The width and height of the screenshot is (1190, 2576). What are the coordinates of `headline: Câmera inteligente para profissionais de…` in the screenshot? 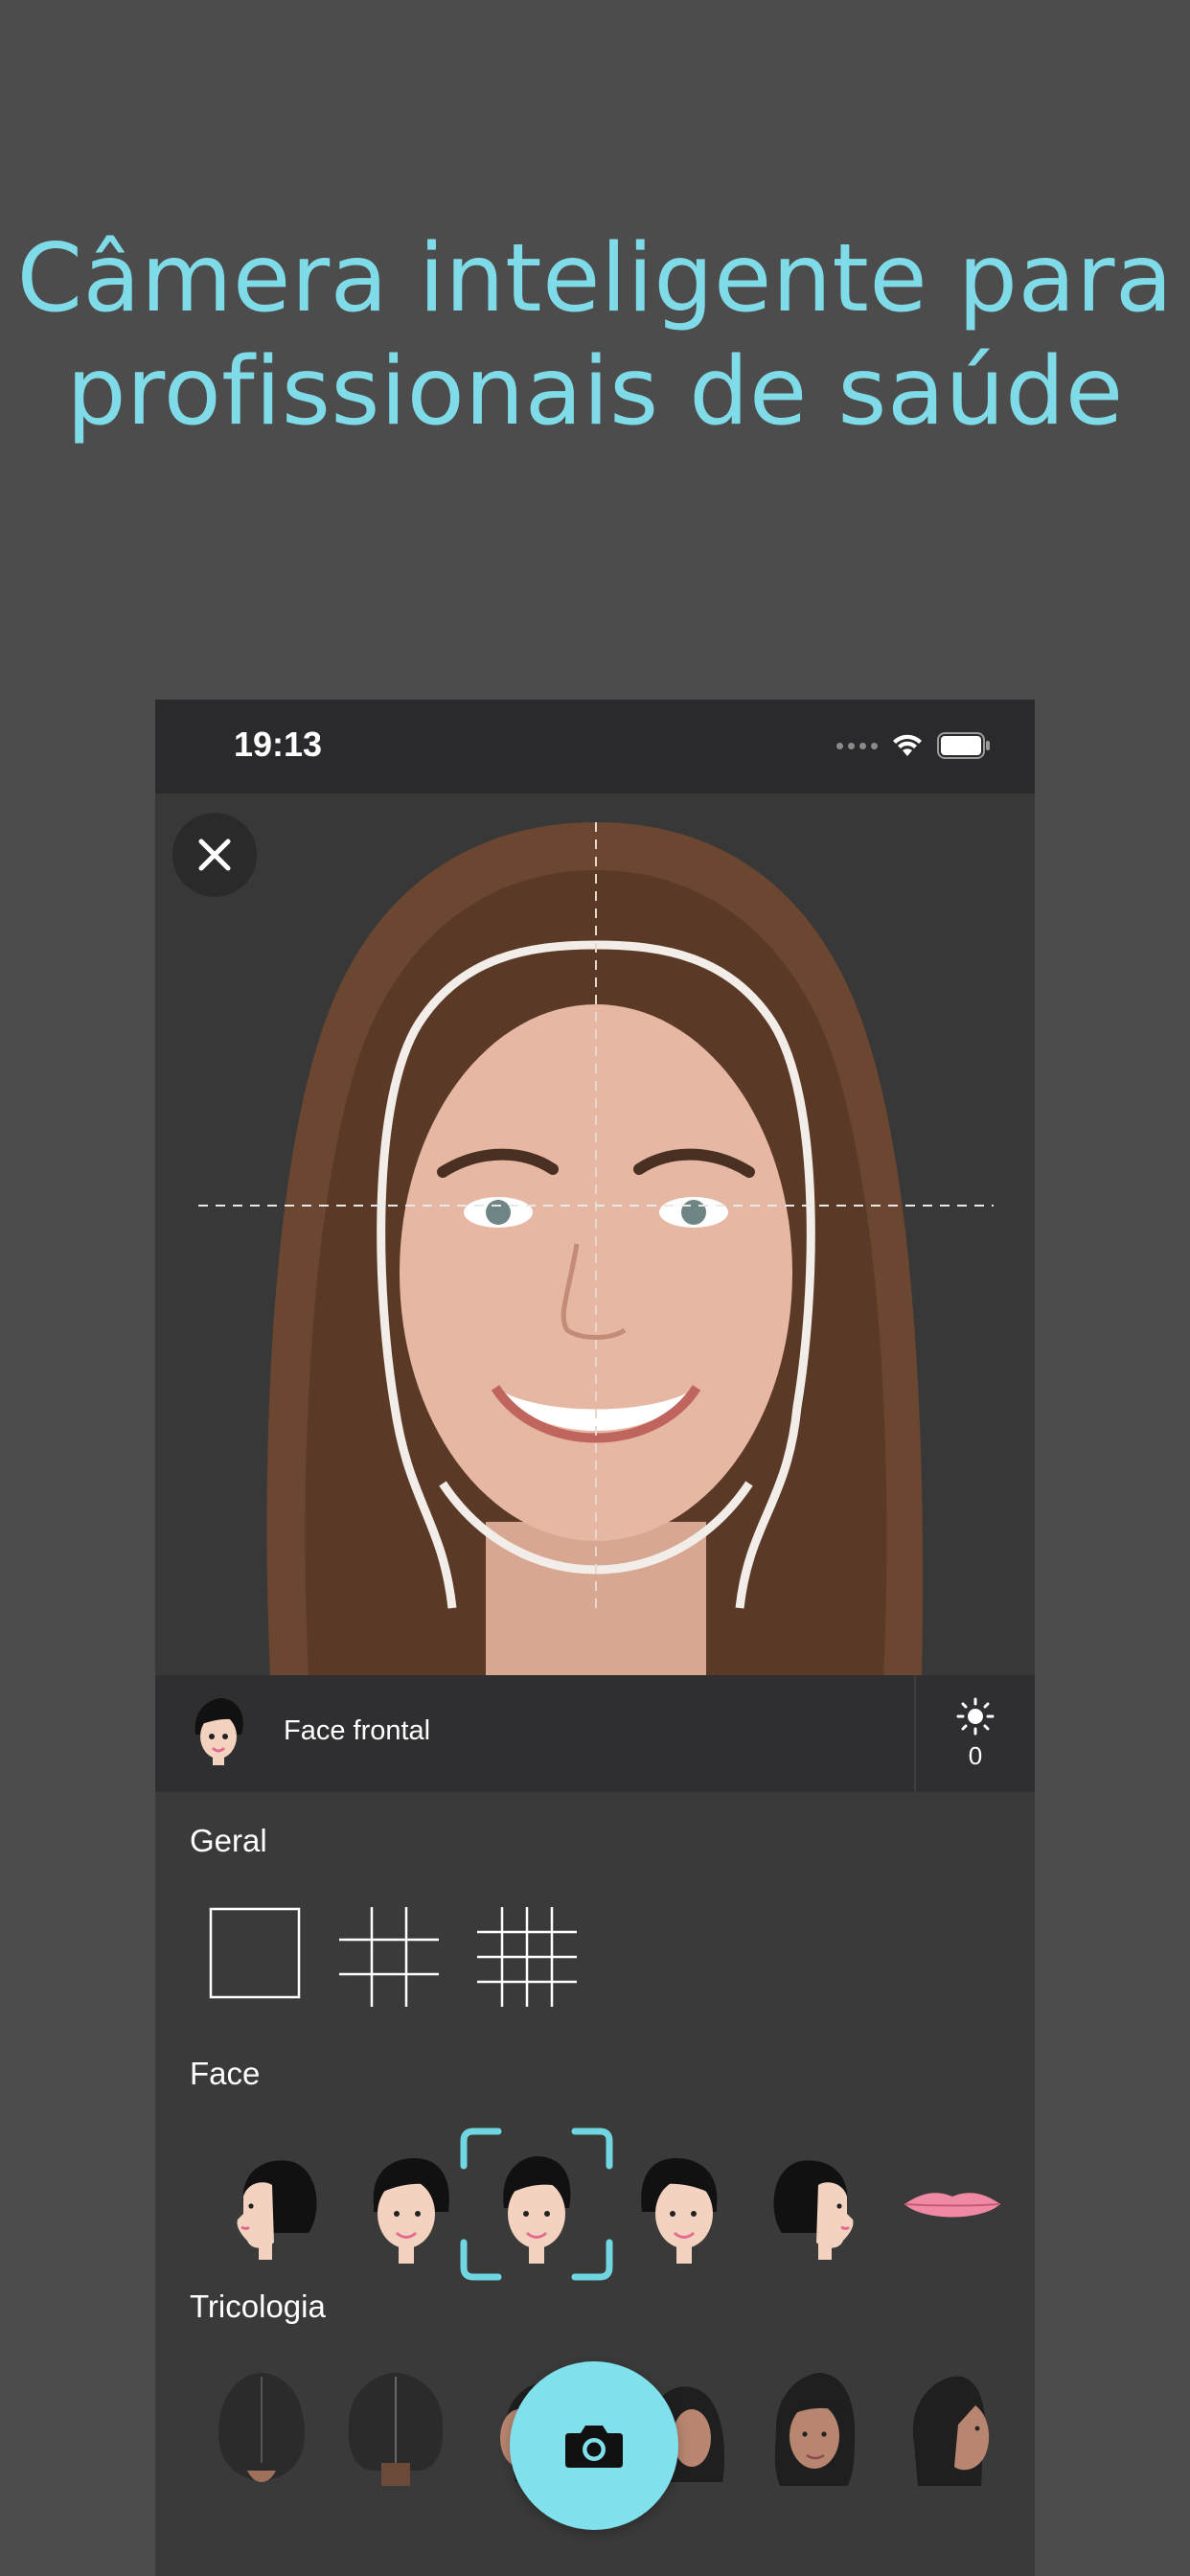 It's located at (595, 335).